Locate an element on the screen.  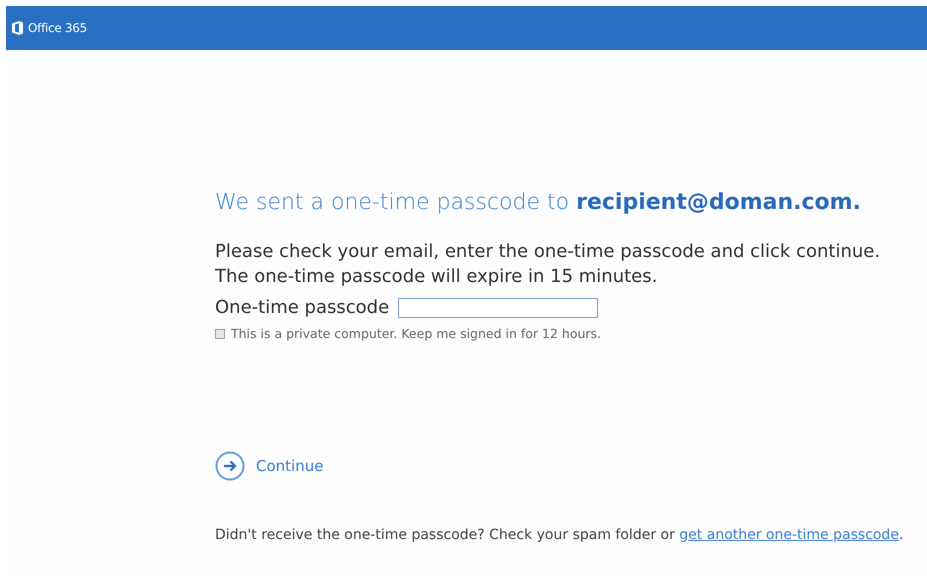
continue-button: Continue is located at coordinates (269, 466).